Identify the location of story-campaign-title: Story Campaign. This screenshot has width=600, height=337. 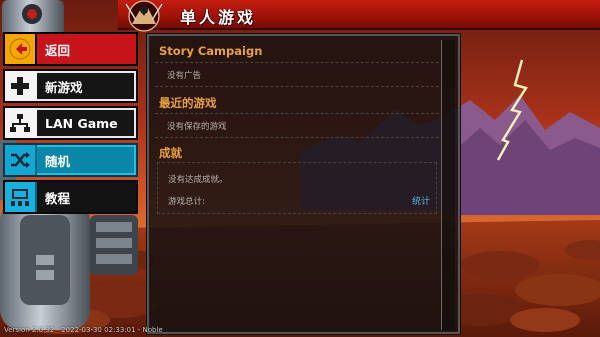
(211, 51).